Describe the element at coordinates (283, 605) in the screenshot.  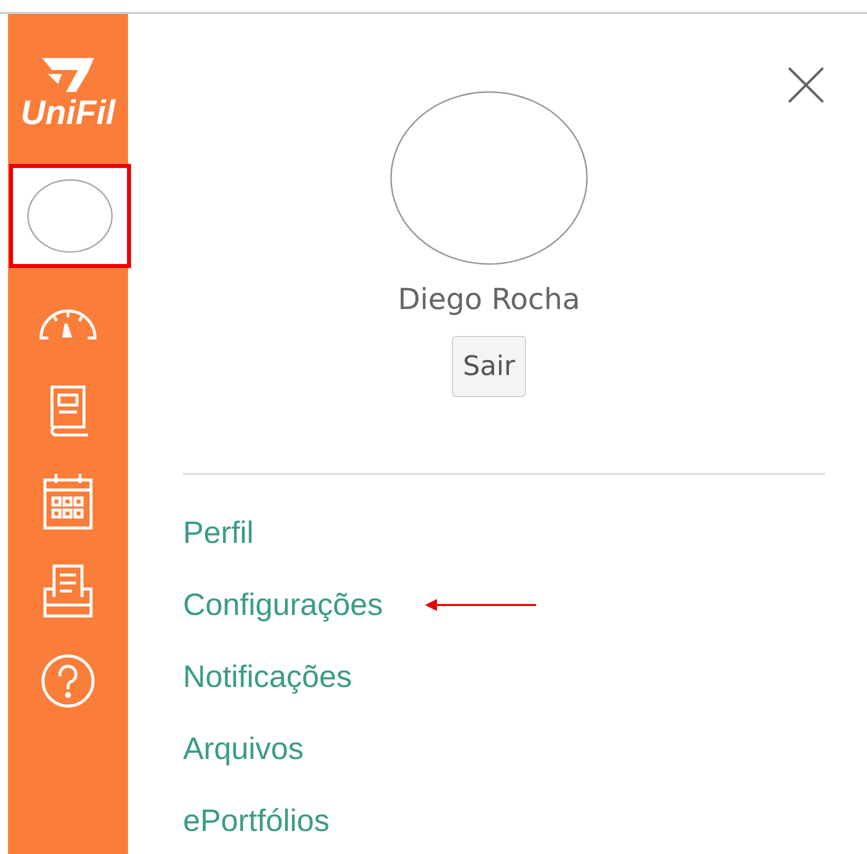
I see `menu-link: Configurações` at that location.